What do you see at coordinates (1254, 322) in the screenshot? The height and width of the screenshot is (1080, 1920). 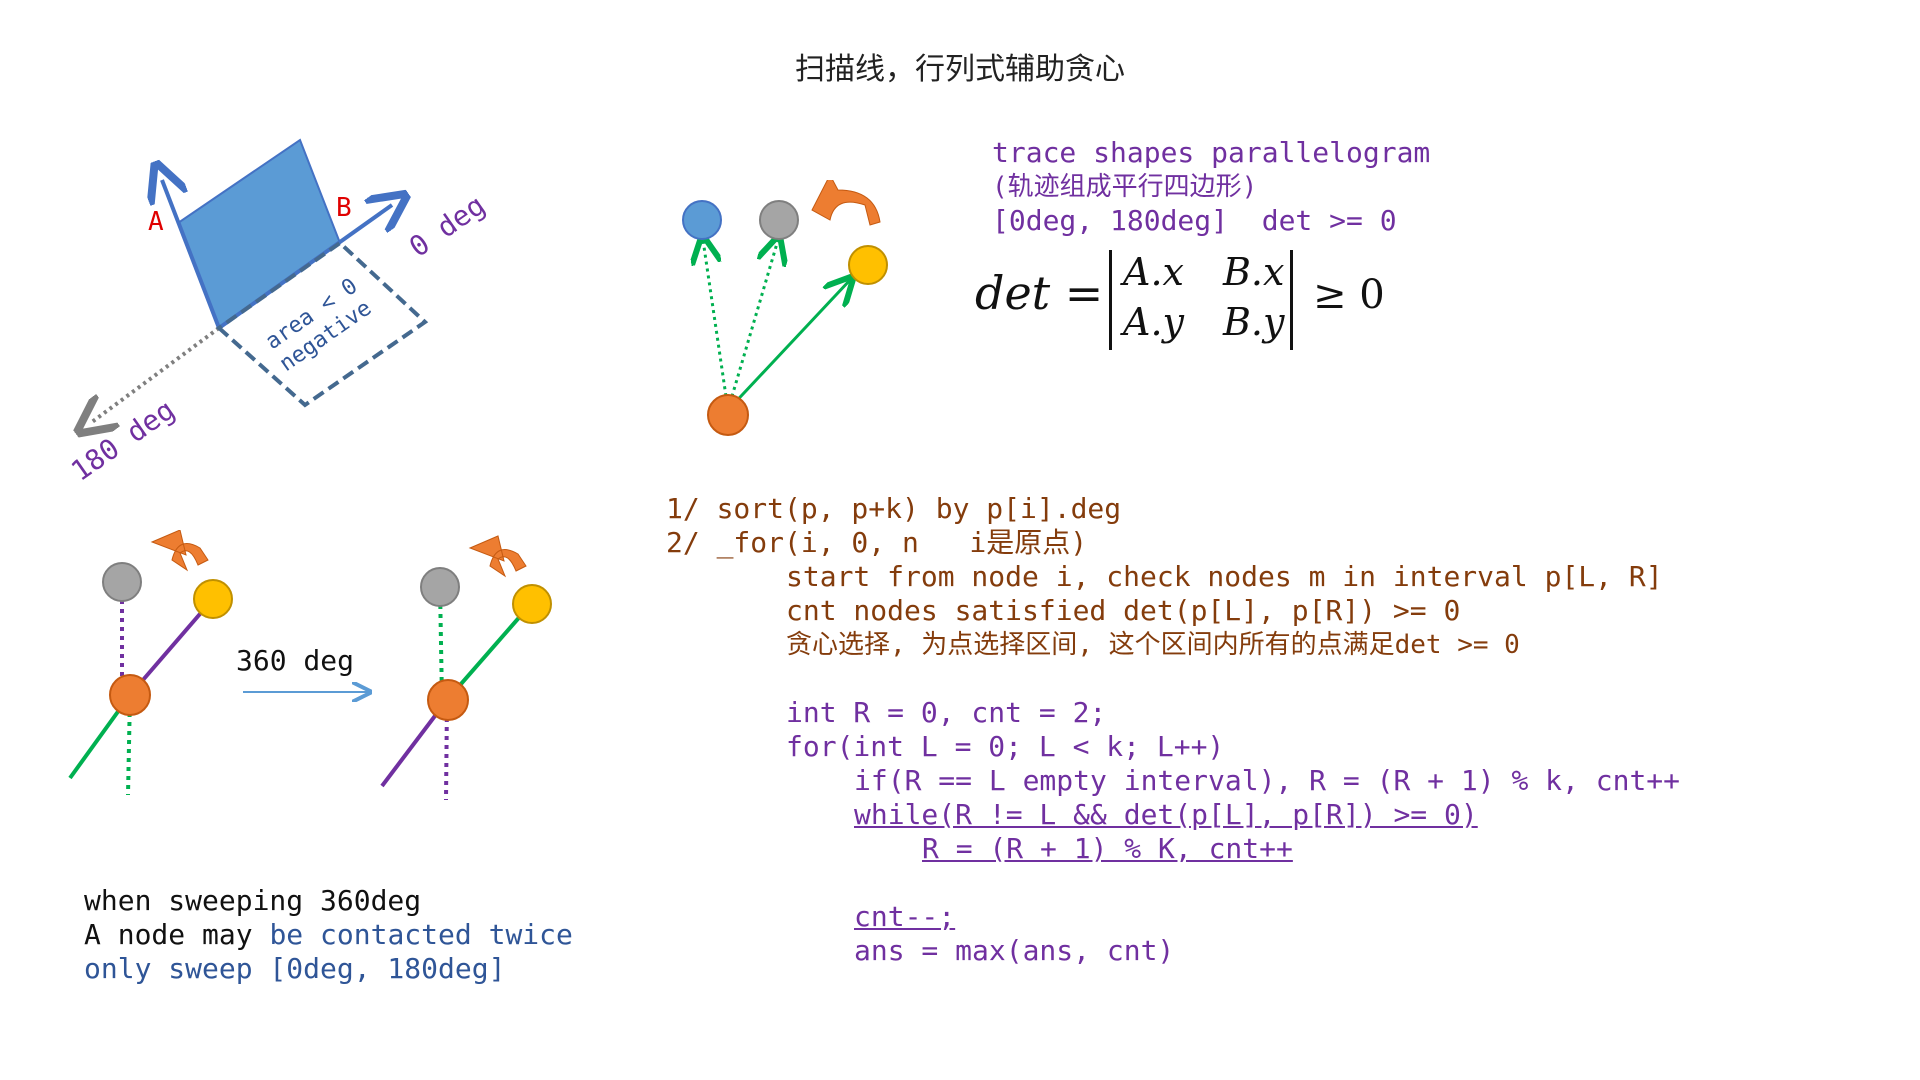 I see `formula-by: B.y` at bounding box center [1254, 322].